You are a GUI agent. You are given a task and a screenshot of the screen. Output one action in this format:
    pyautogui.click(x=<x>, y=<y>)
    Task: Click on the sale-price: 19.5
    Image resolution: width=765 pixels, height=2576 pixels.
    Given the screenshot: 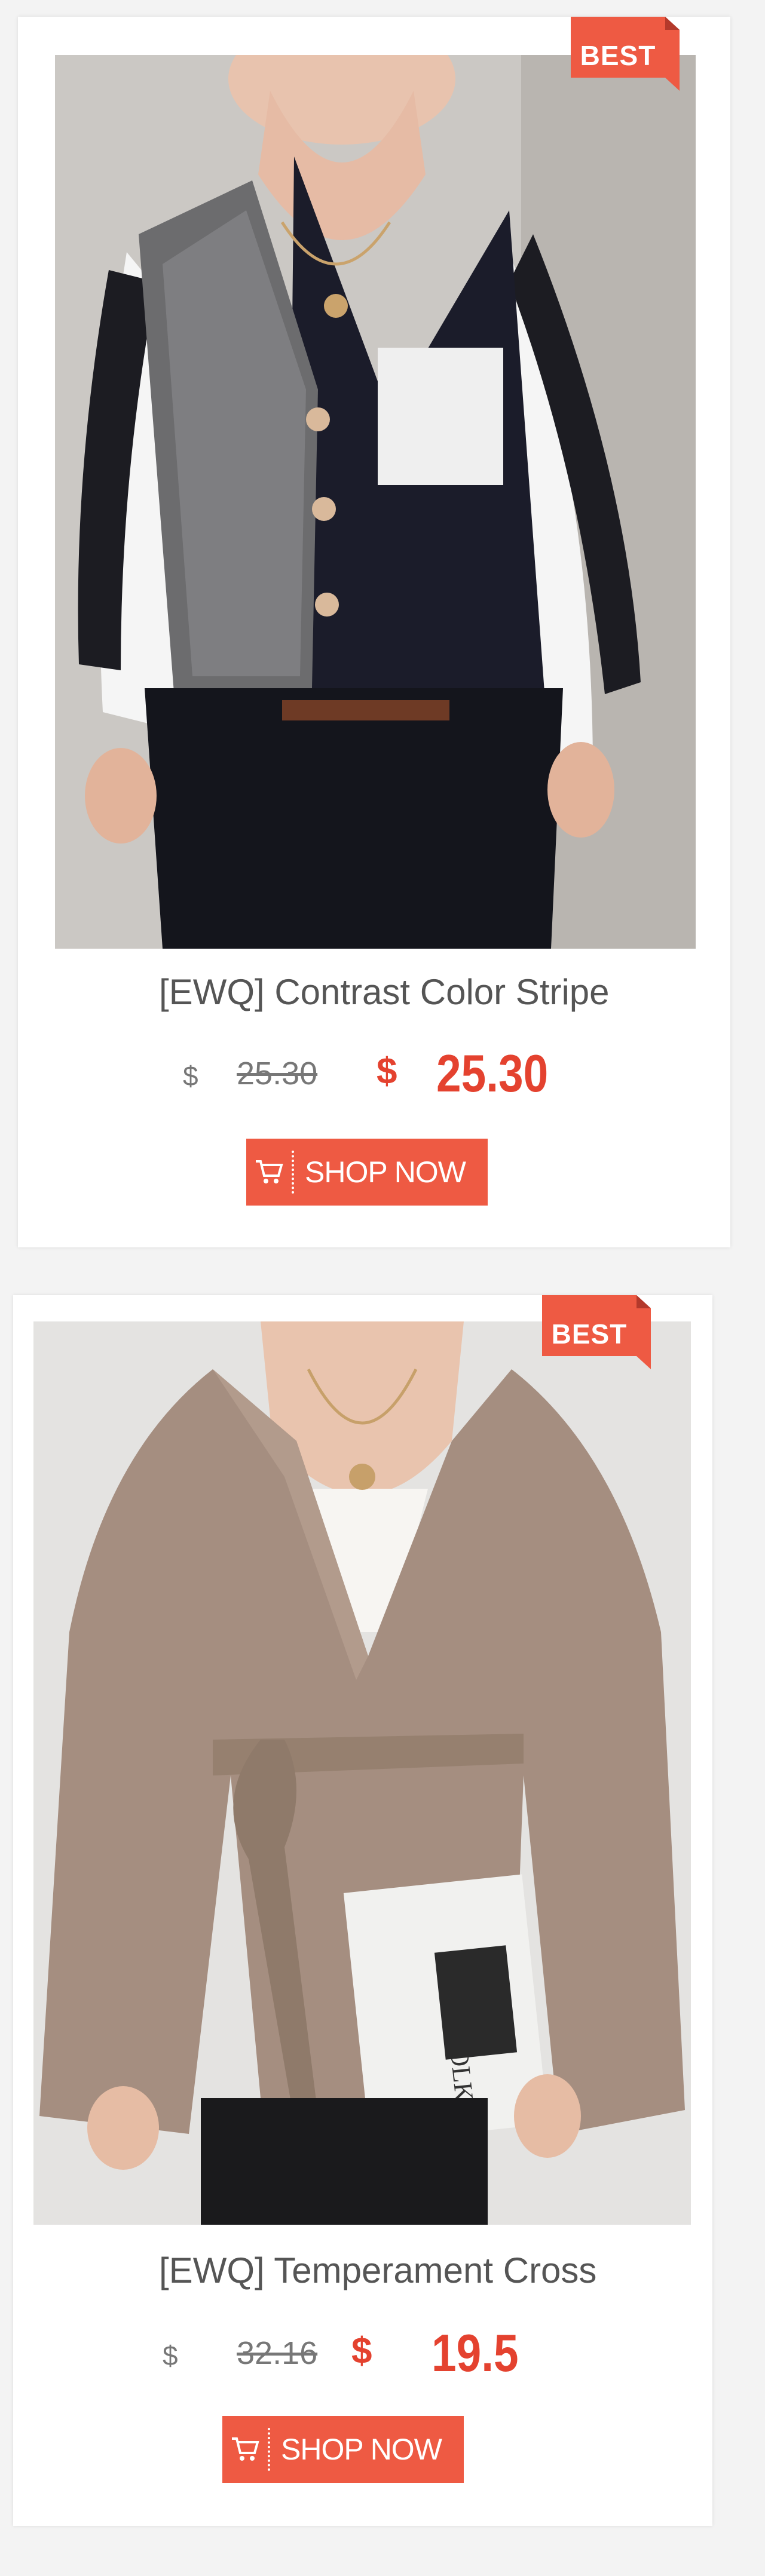 What is the action you would take?
    pyautogui.click(x=475, y=2352)
    